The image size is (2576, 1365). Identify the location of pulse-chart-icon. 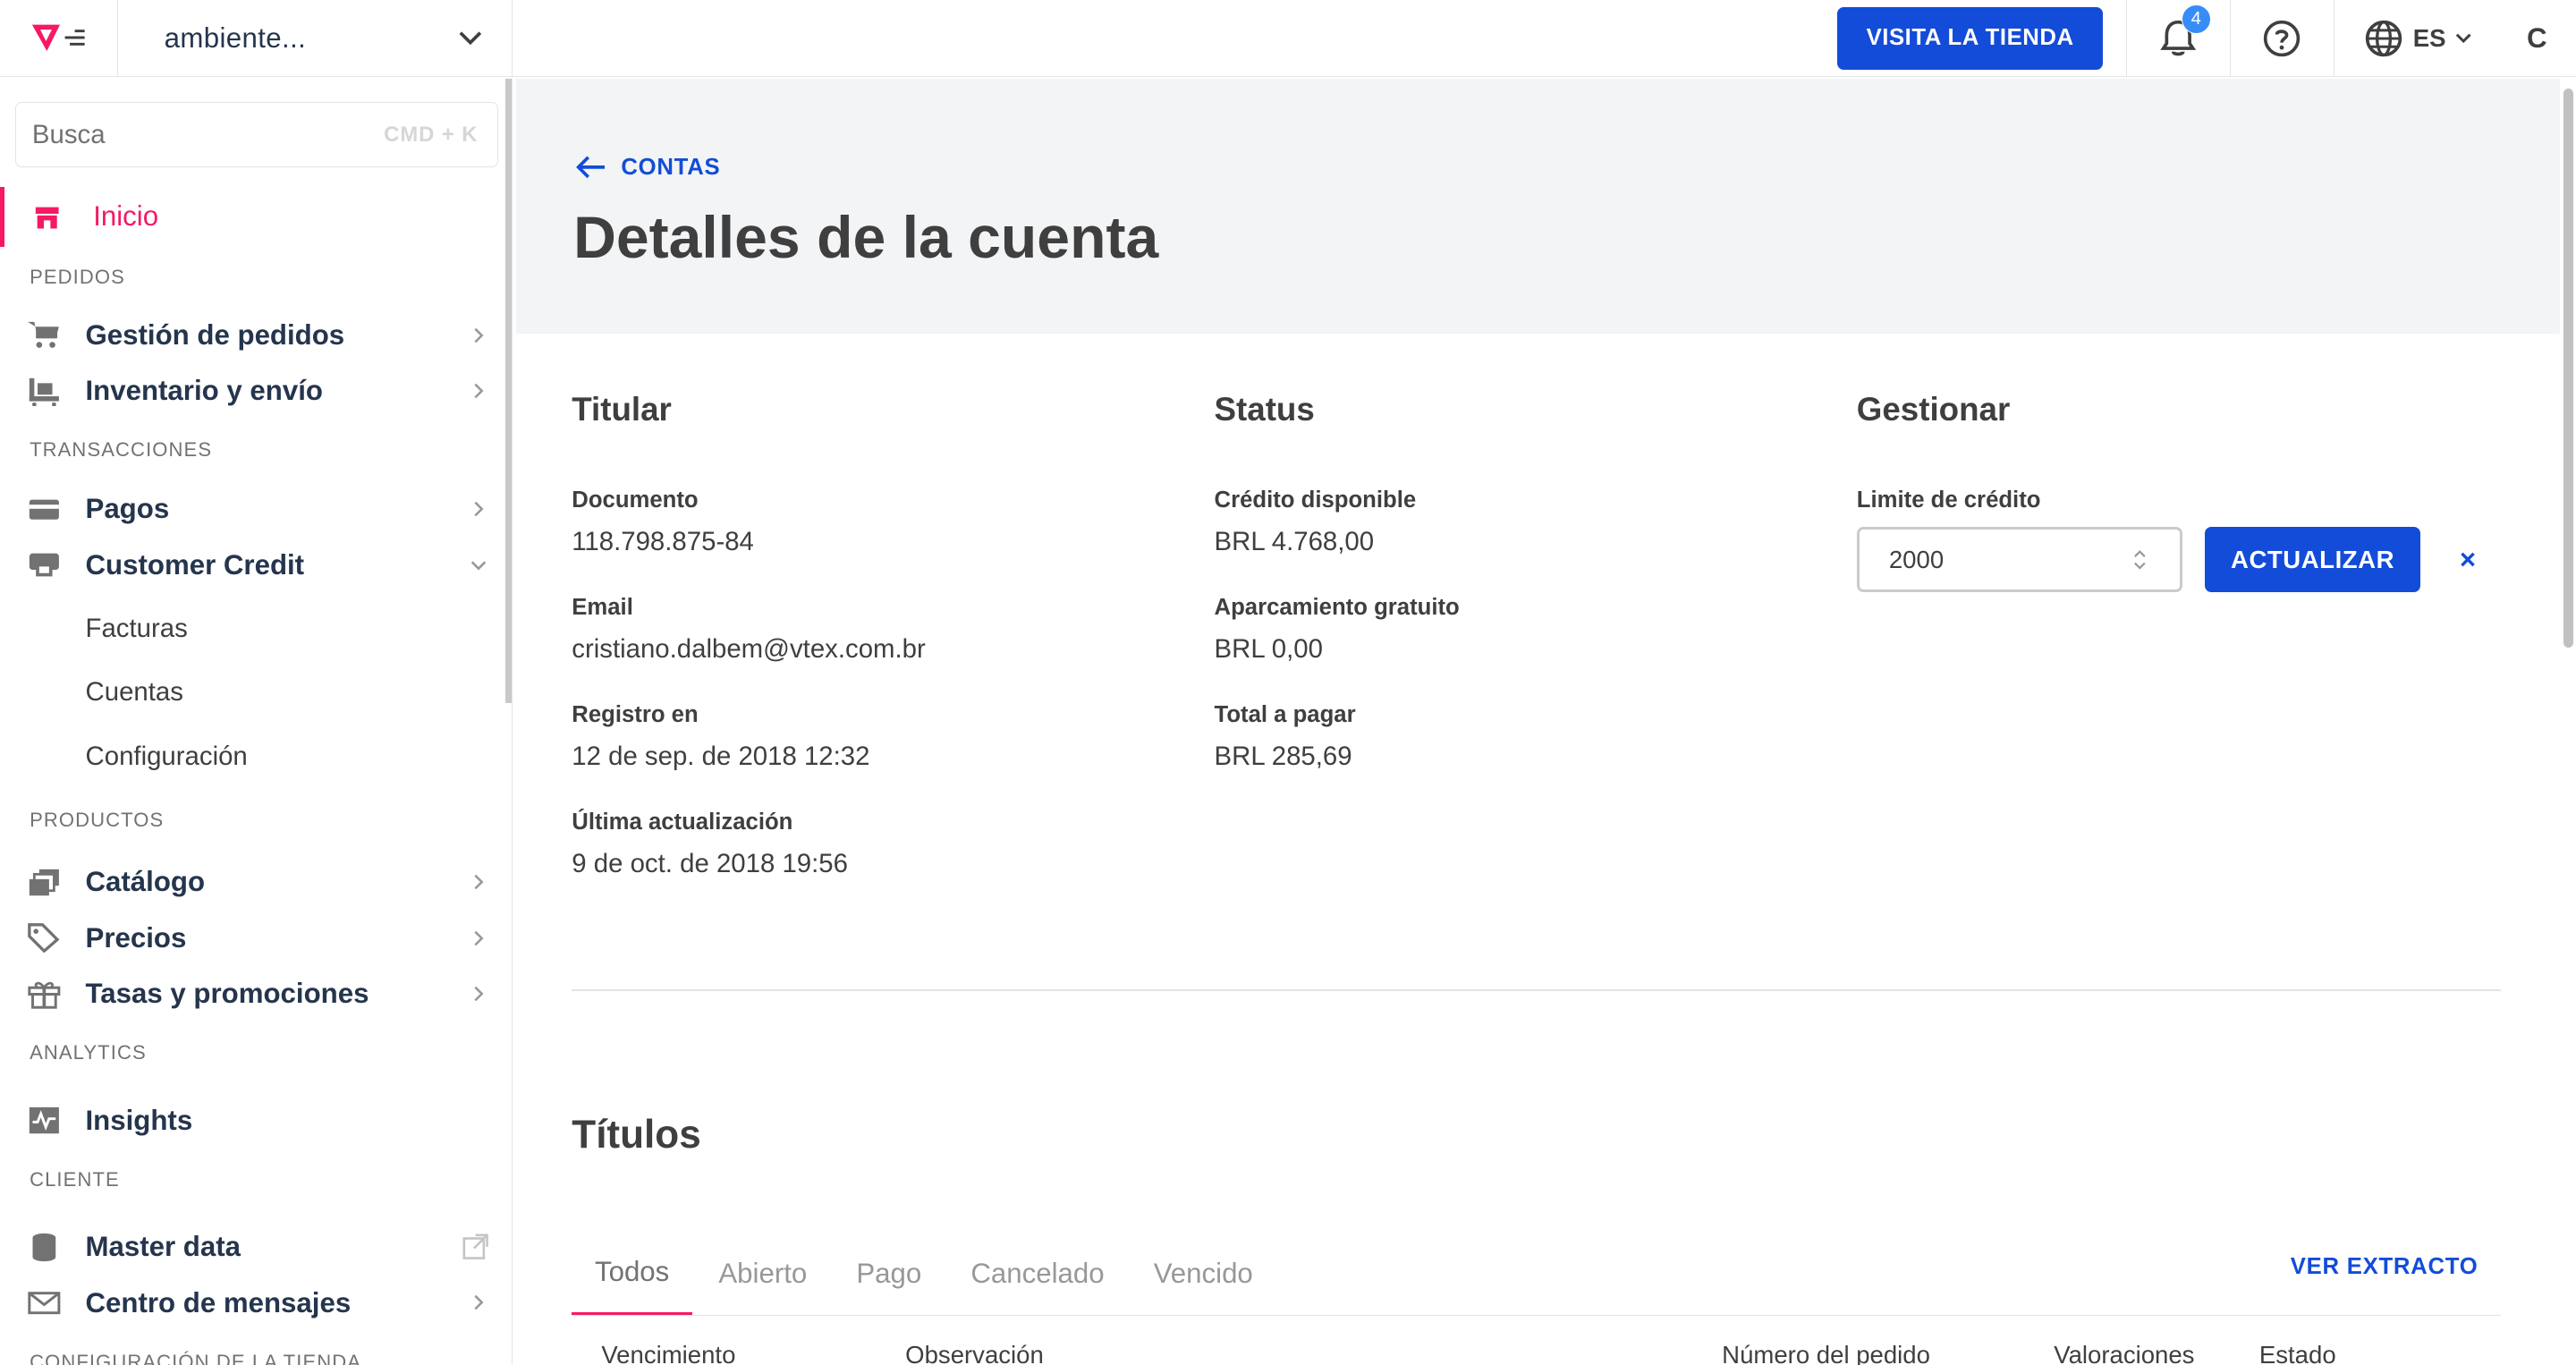
(44, 1120).